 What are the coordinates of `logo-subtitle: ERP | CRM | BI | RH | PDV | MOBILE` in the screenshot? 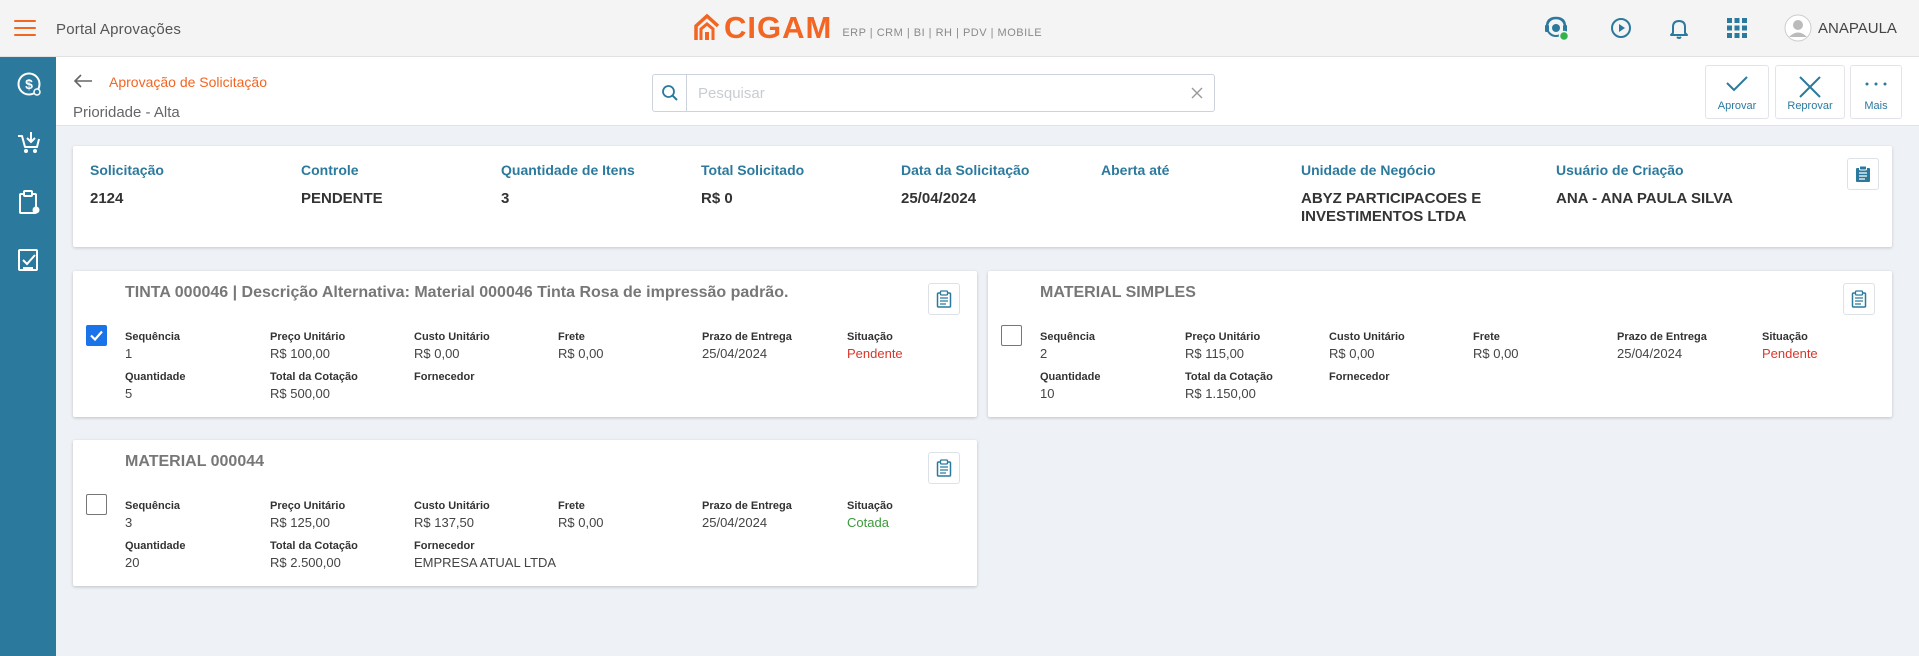 It's located at (942, 33).